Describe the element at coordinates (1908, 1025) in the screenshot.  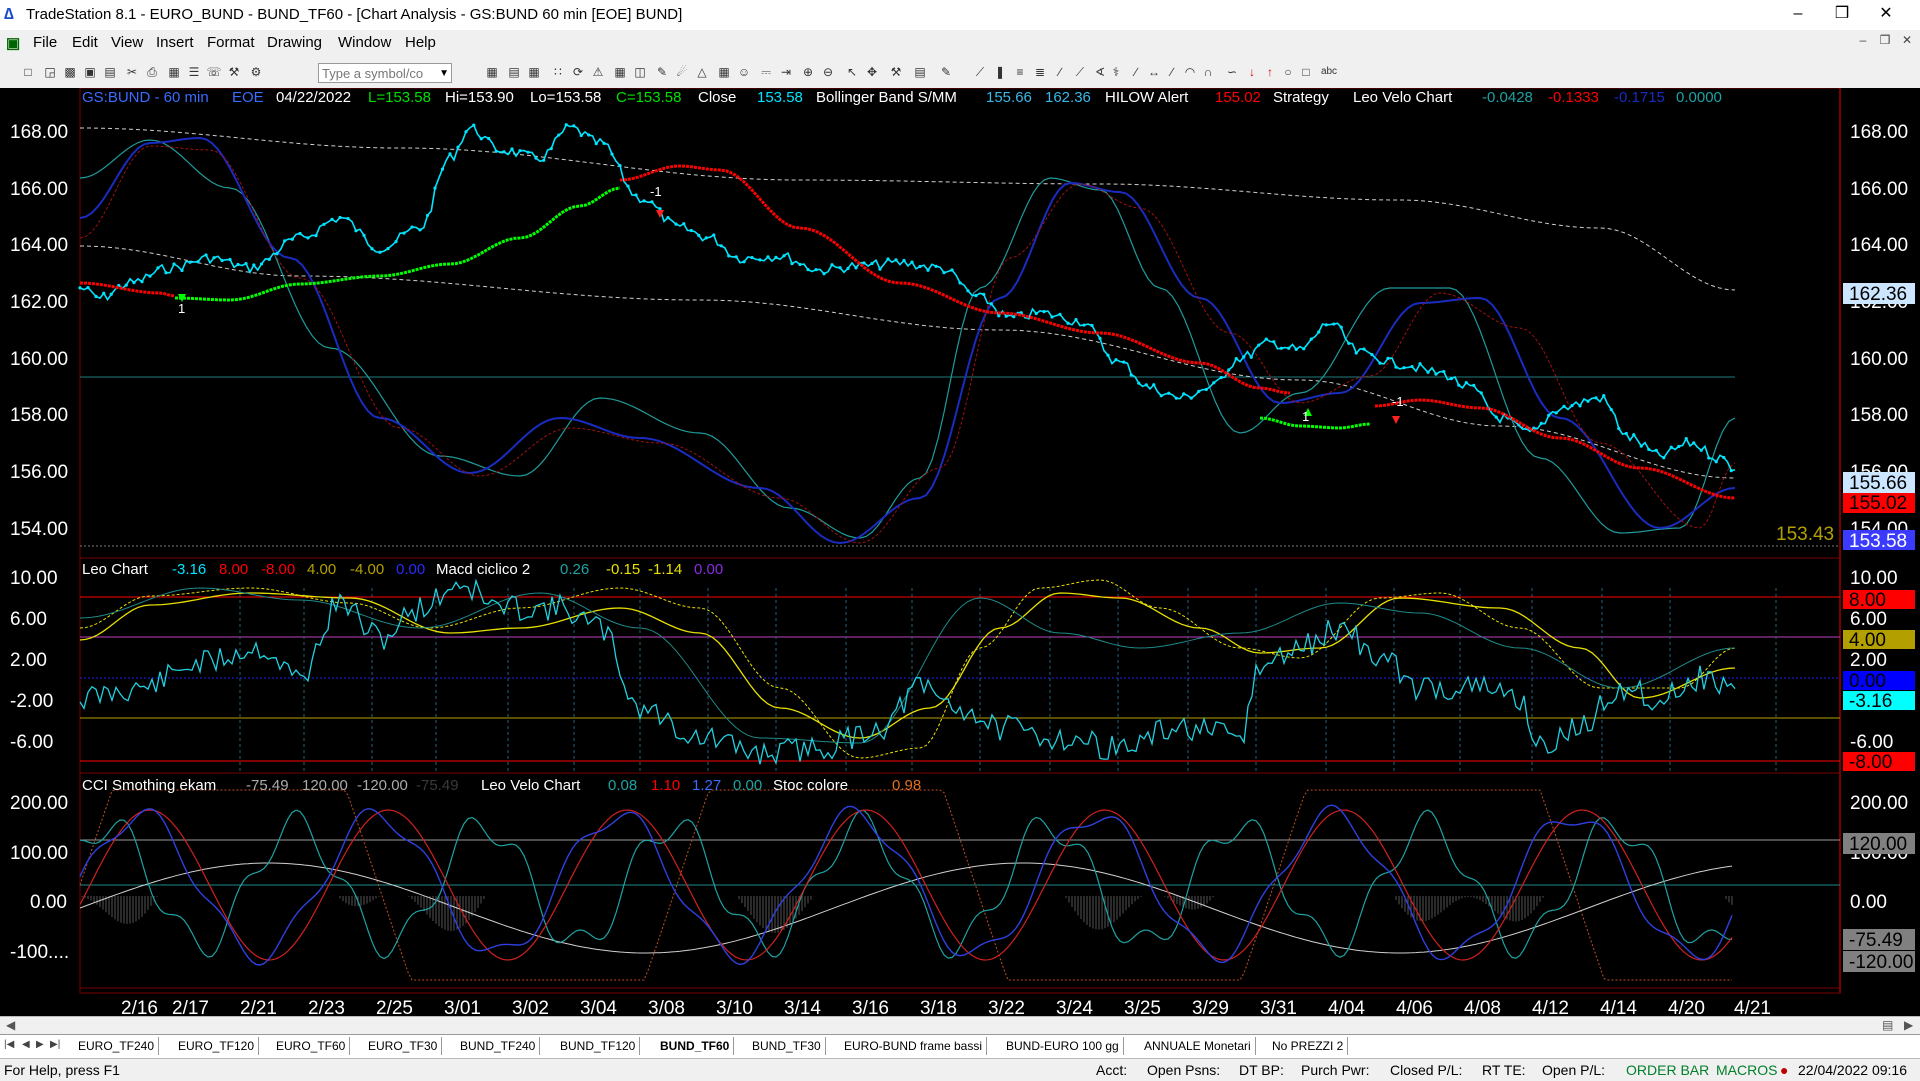
I see `scroll-right-icon: ▶` at that location.